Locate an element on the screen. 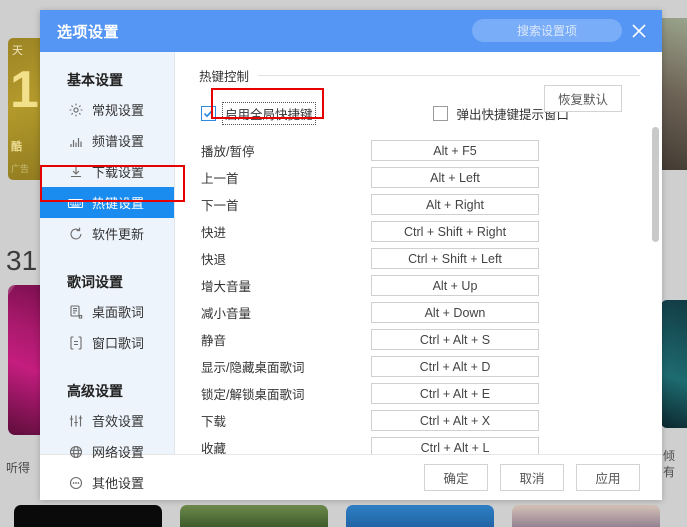 This screenshot has width=687, height=527. background-count: 31 is located at coordinates (22, 260).